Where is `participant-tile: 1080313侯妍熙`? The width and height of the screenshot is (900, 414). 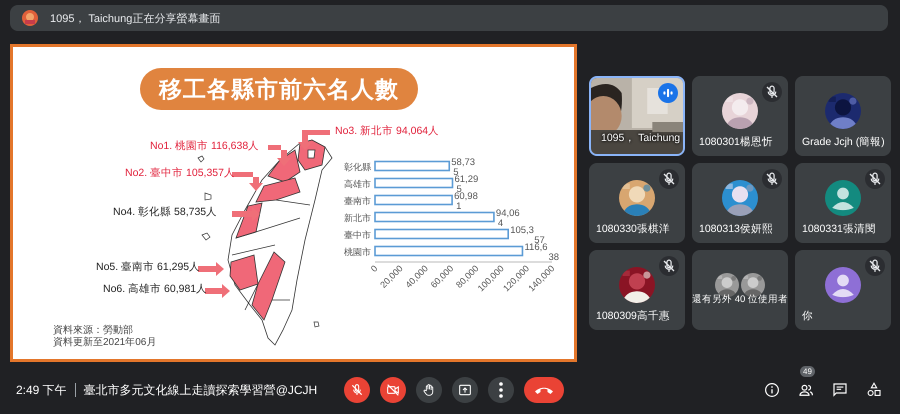
participant-tile: 1080313侯妍熙 is located at coordinates (740, 203).